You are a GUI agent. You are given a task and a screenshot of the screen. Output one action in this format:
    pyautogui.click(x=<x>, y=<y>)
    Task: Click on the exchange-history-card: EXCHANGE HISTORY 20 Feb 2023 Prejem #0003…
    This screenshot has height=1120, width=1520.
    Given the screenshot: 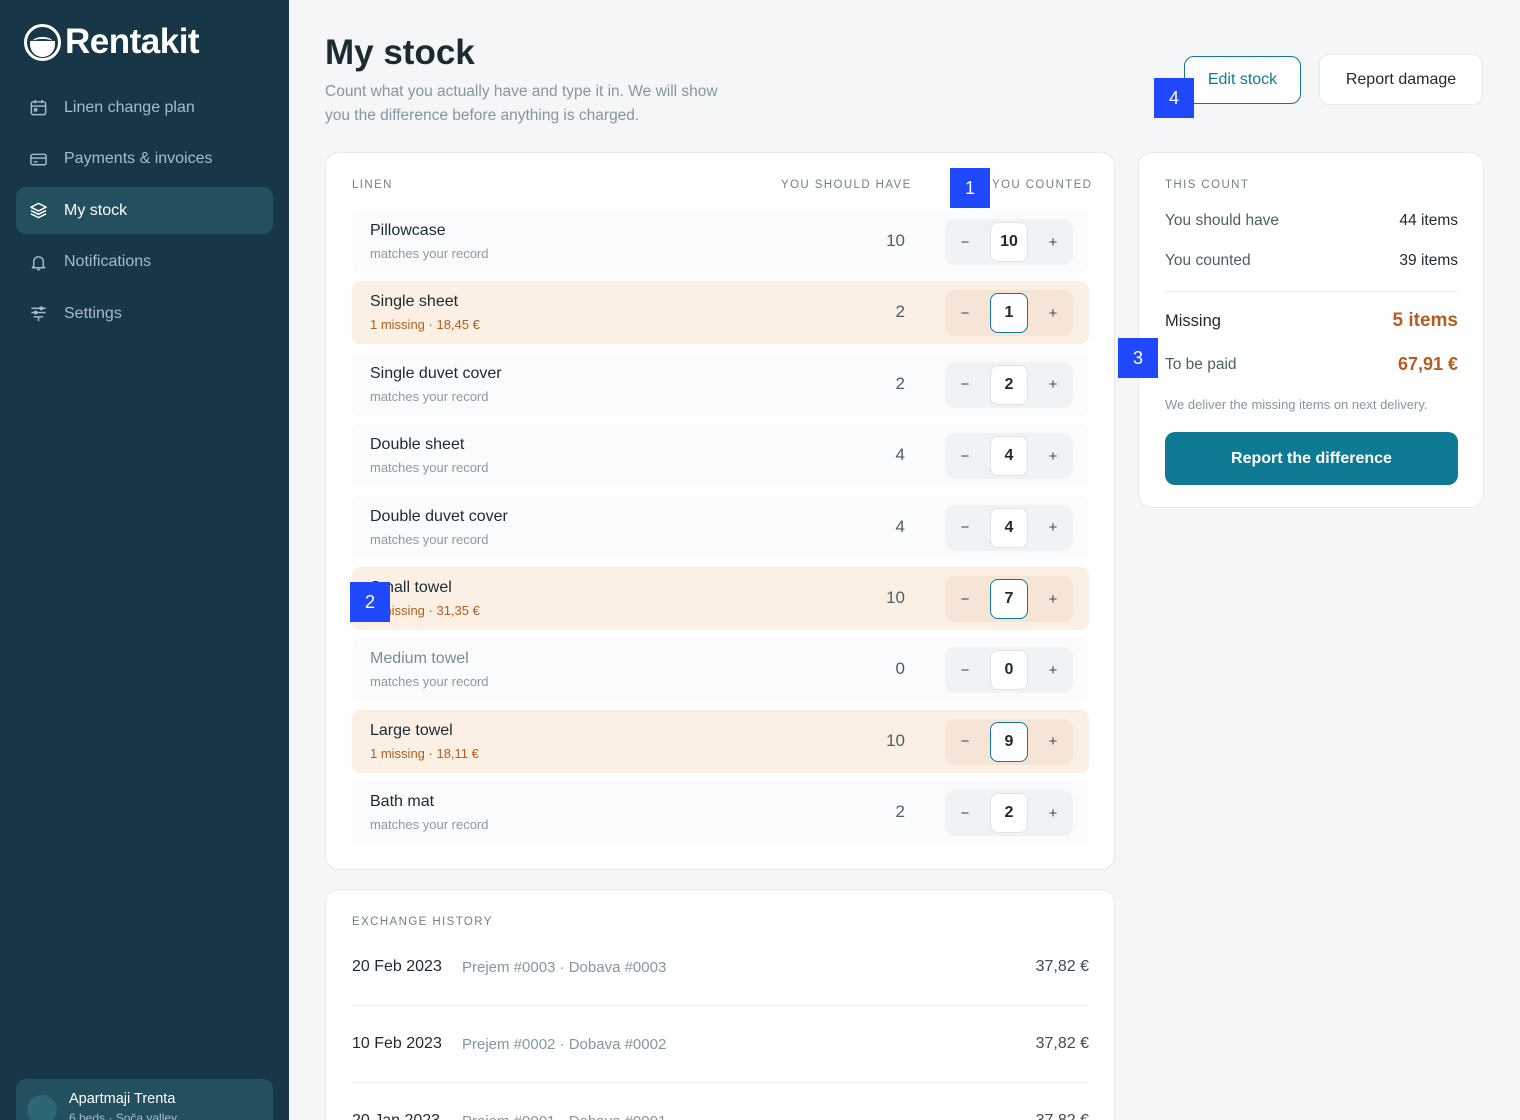 What is the action you would take?
    pyautogui.click(x=720, y=1004)
    